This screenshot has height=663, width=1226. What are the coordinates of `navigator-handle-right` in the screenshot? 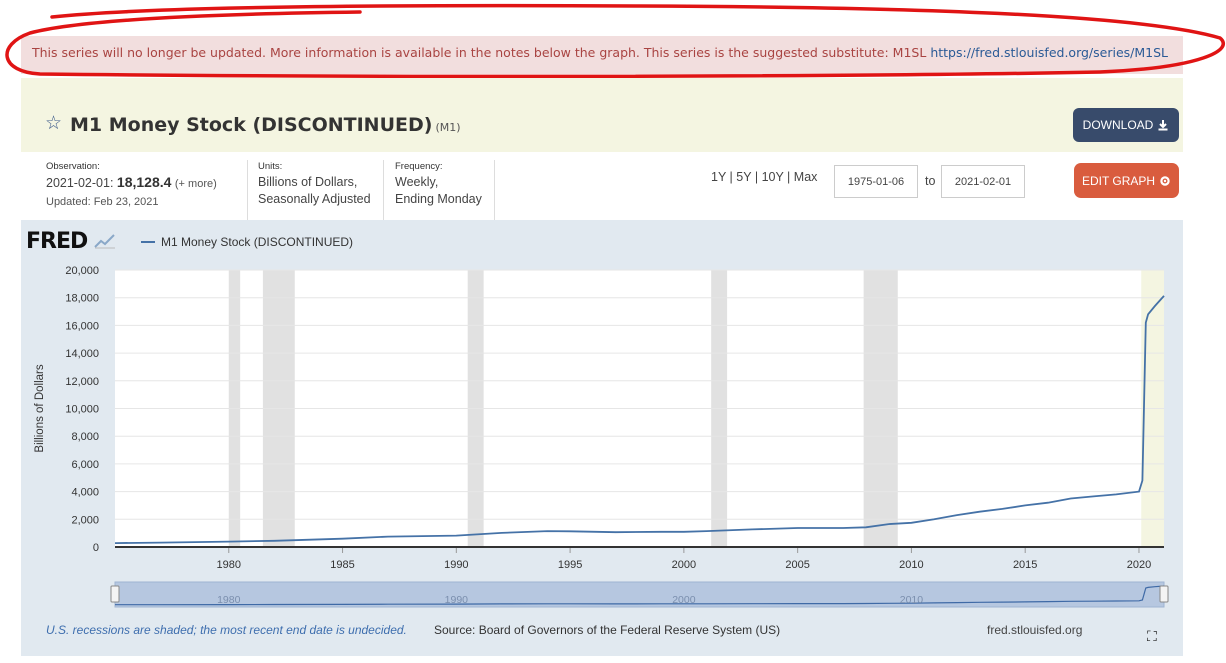 It's located at (1164, 594).